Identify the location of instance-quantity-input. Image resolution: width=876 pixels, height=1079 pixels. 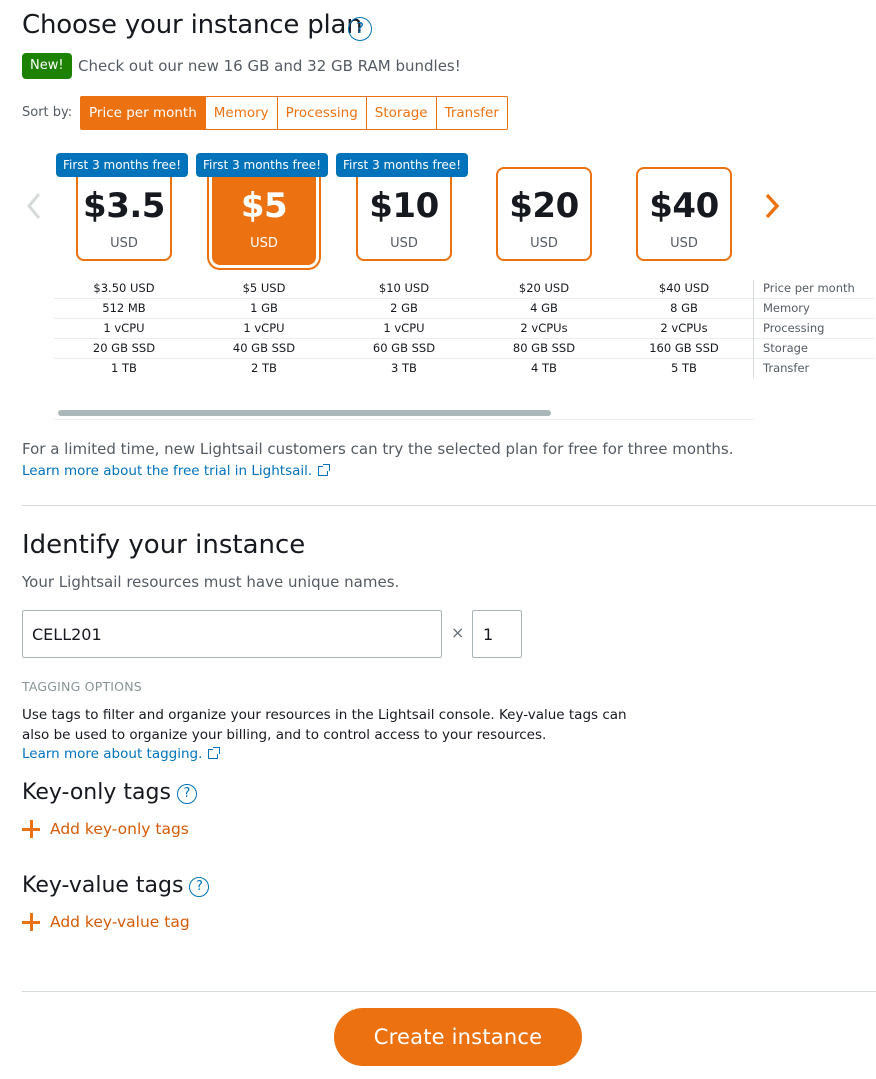
(497, 634).